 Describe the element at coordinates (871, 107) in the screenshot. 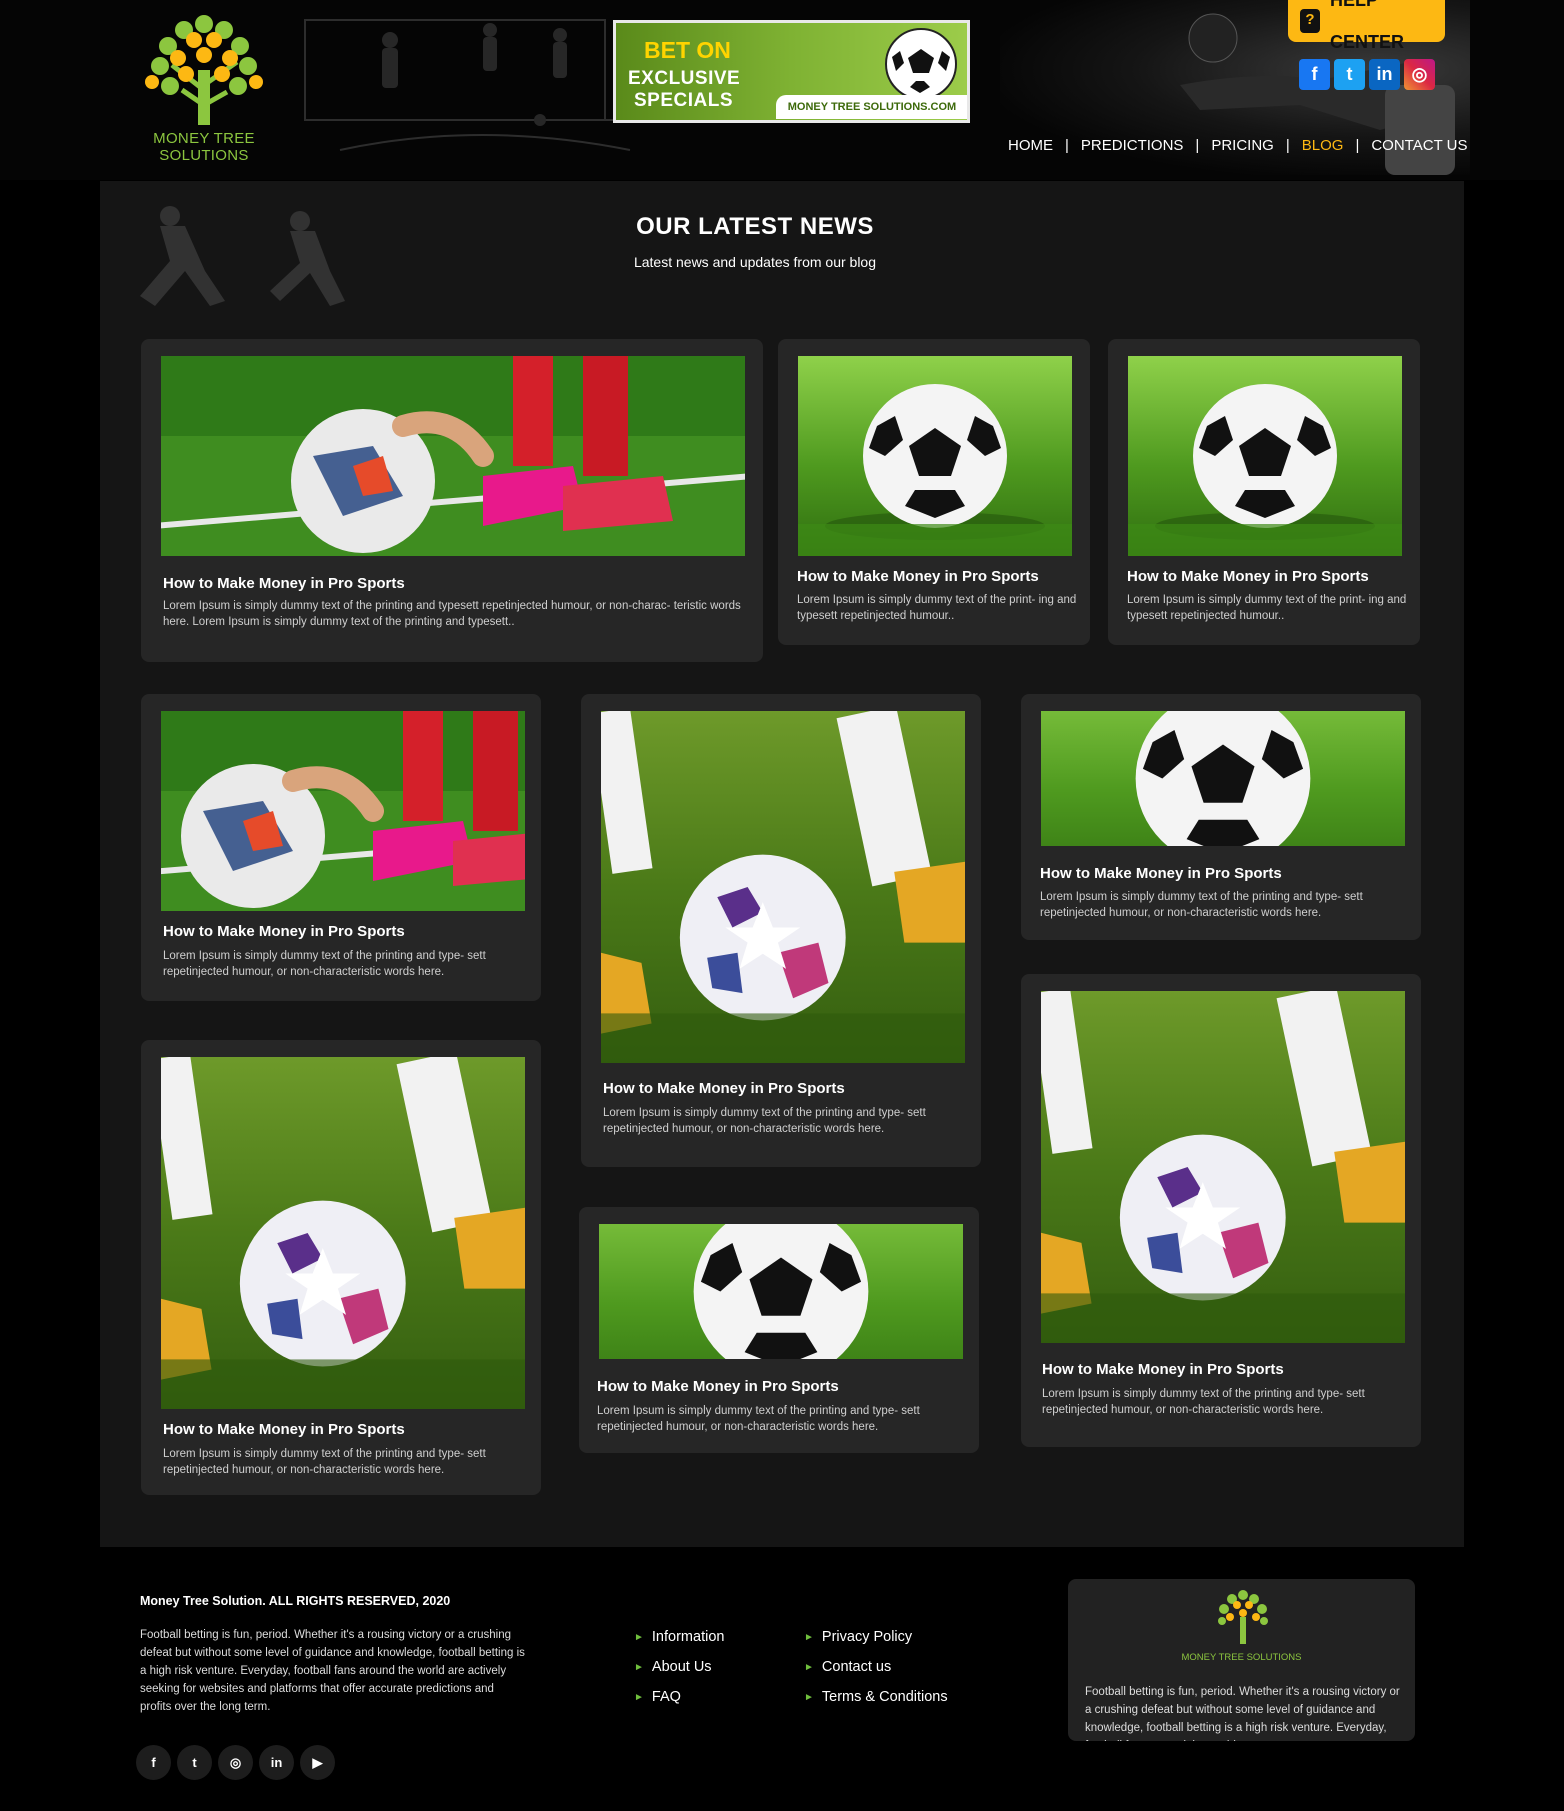

I see `banner-url: MONEY TREE SOLUTIONS.COM` at that location.